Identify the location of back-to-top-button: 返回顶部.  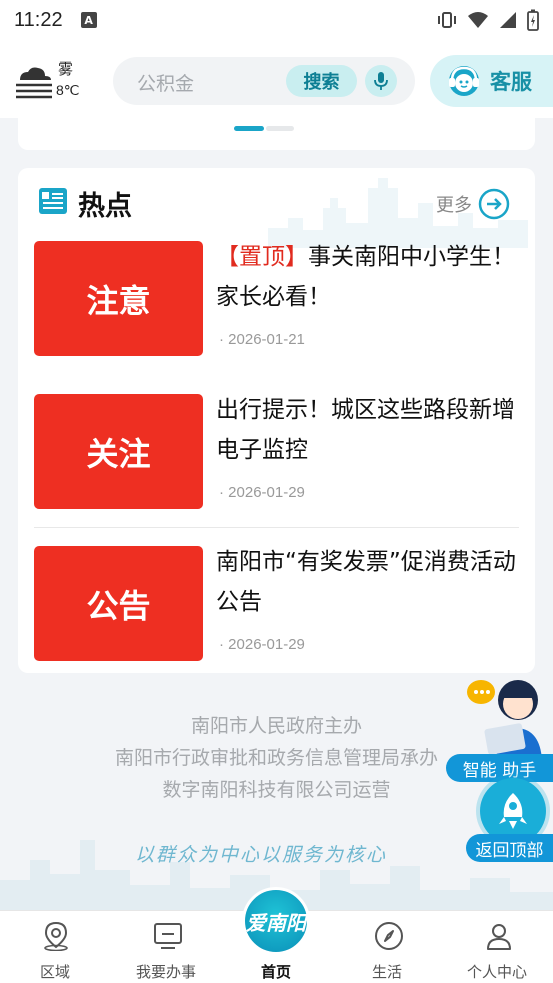
(509, 821).